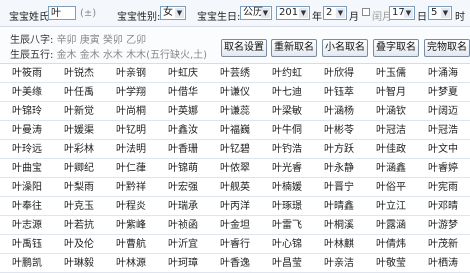 The image size is (470, 273). I want to click on double-char-name-button: 叠字取名, so click(396, 48).